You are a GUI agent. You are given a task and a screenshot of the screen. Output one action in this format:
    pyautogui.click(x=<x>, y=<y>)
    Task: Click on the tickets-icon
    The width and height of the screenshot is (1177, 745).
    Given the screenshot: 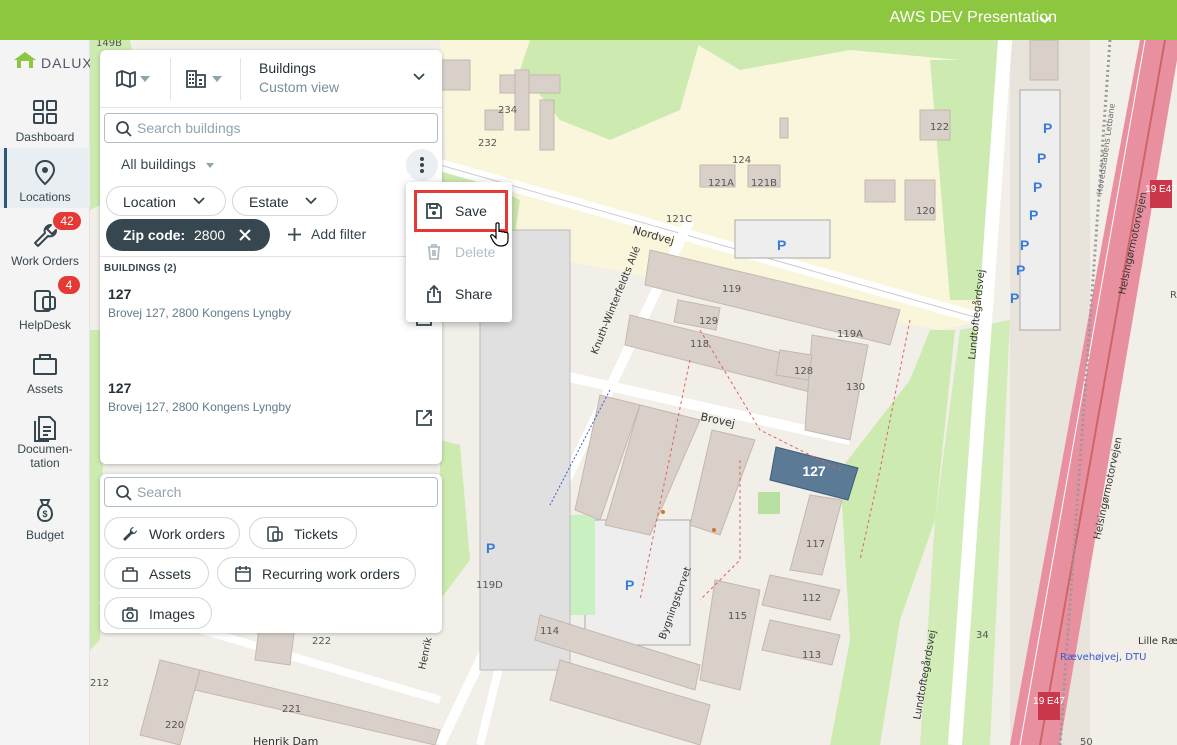 What is the action you would take?
    pyautogui.click(x=275, y=534)
    